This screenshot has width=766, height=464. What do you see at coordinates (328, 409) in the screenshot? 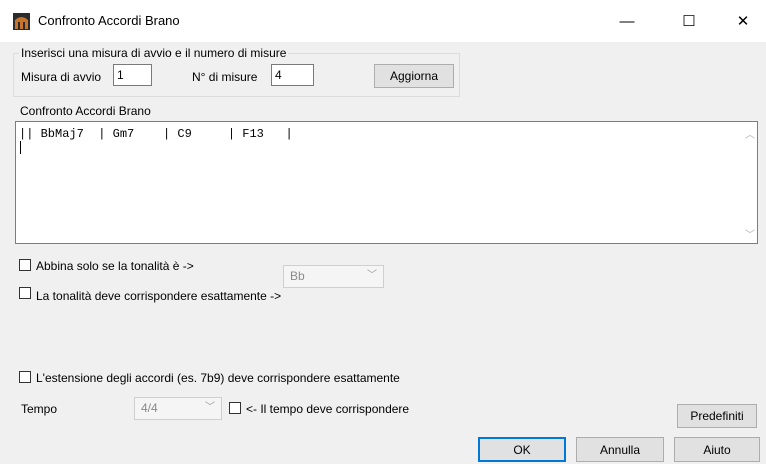
I see `tempo-match-label: <- Il tempo deve corrispondere` at bounding box center [328, 409].